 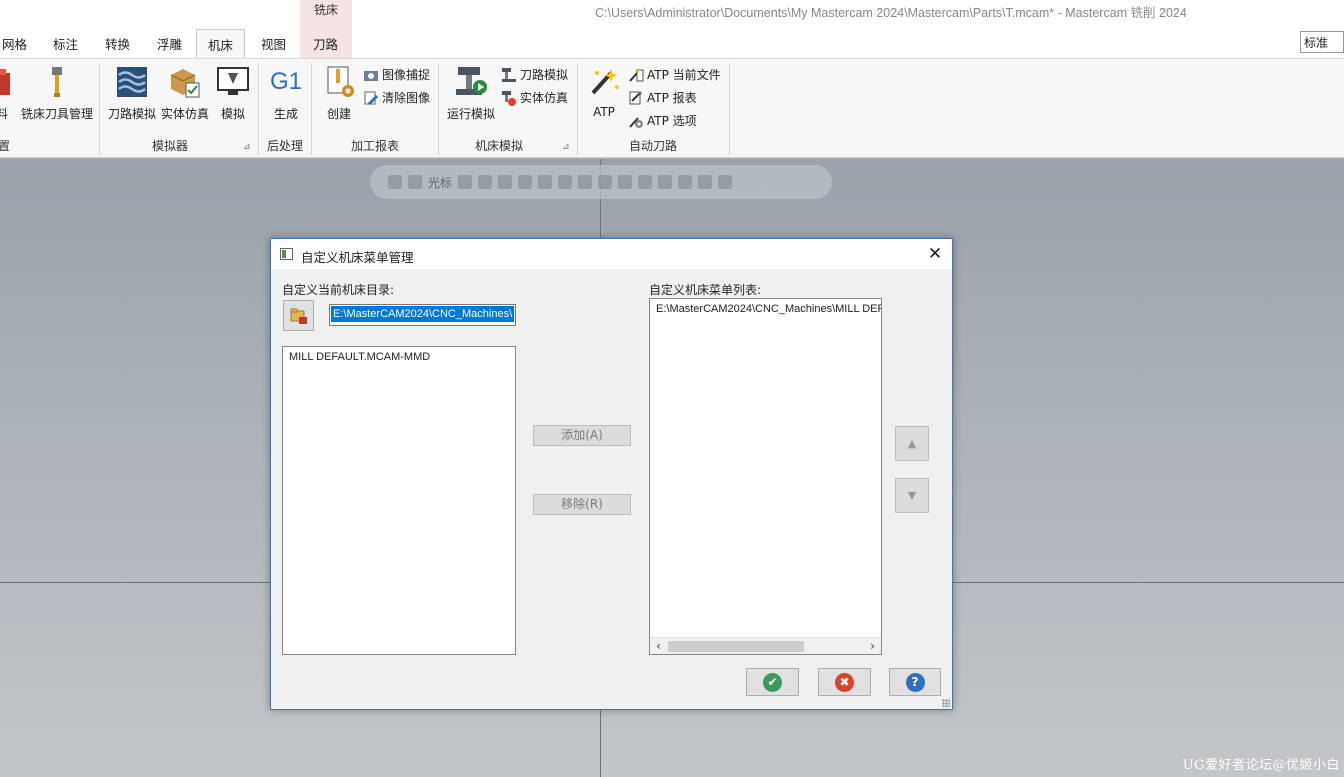 I want to click on resize-grip, so click(x=946, y=703).